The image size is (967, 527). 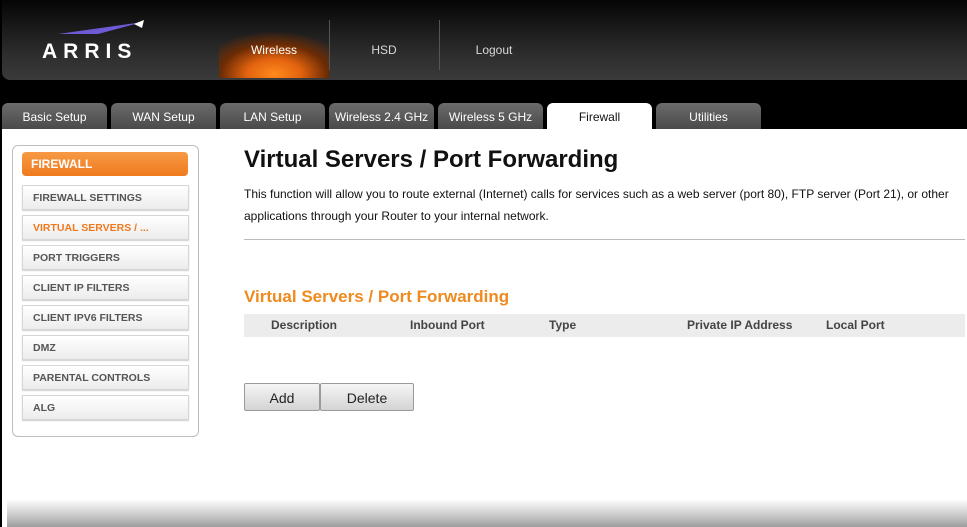 I want to click on sidebar-item-client-ip-filters: CLIENT IP FILTERS, so click(x=105, y=287).